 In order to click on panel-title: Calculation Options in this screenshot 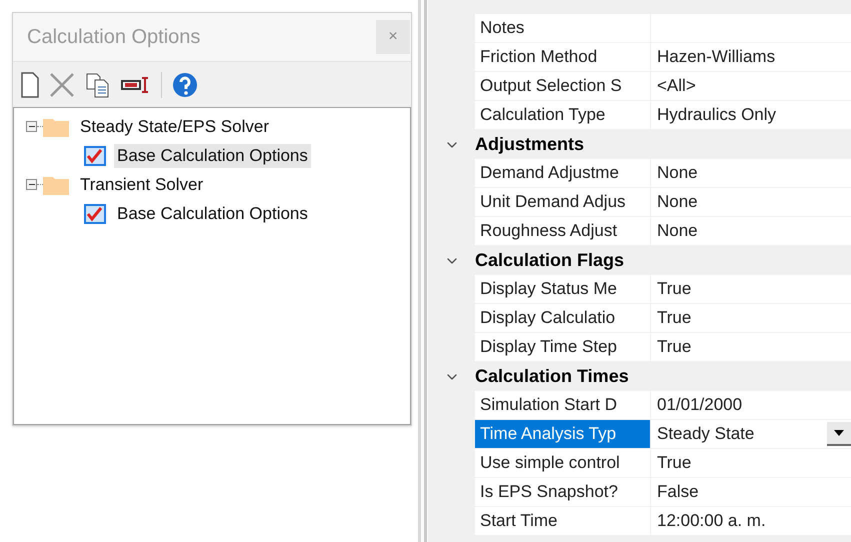, I will do `click(113, 37)`.